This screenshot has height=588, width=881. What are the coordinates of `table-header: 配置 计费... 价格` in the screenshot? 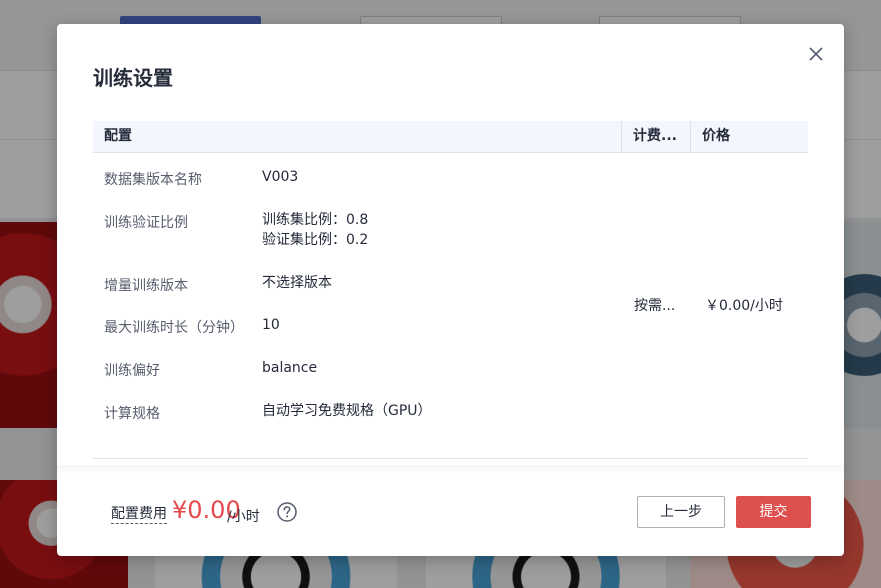 It's located at (450, 137).